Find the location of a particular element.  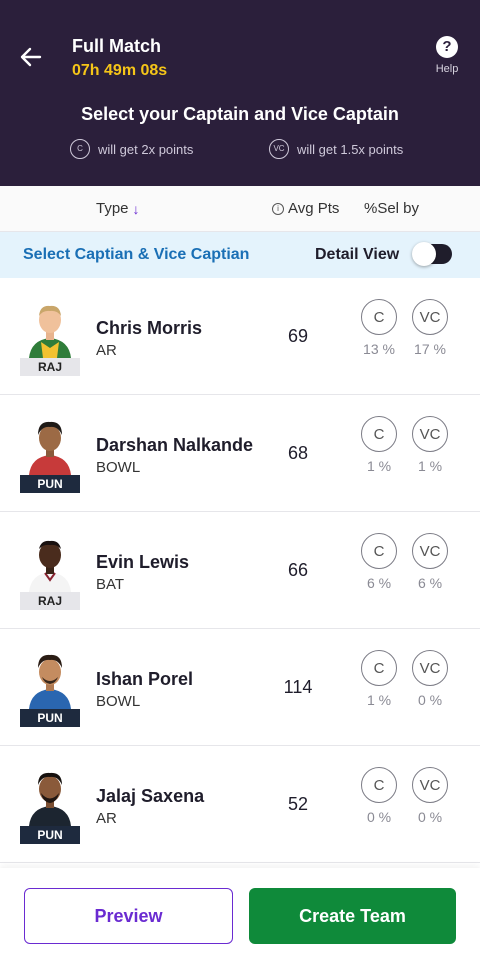

help-label: Help is located at coordinates (447, 69).